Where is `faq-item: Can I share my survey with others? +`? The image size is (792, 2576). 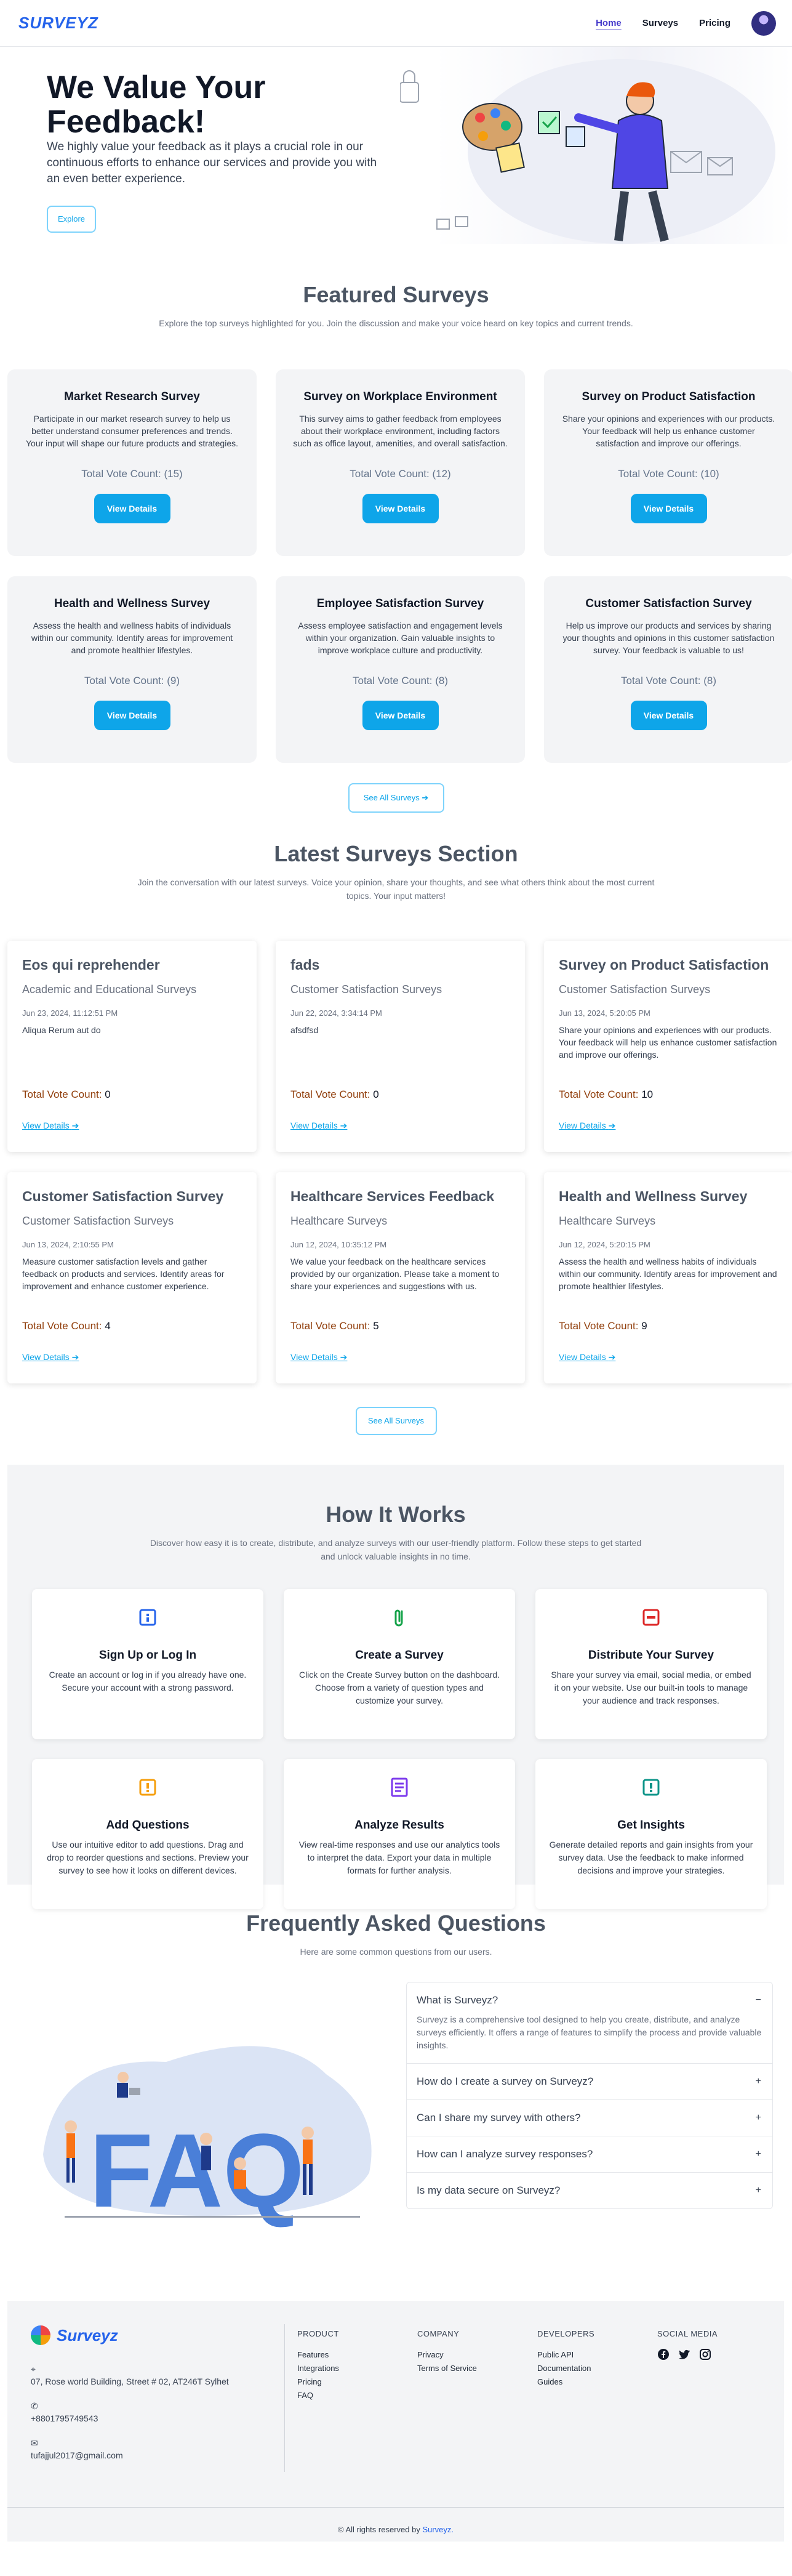 faq-item: Can I share my survey with others? + is located at coordinates (589, 2118).